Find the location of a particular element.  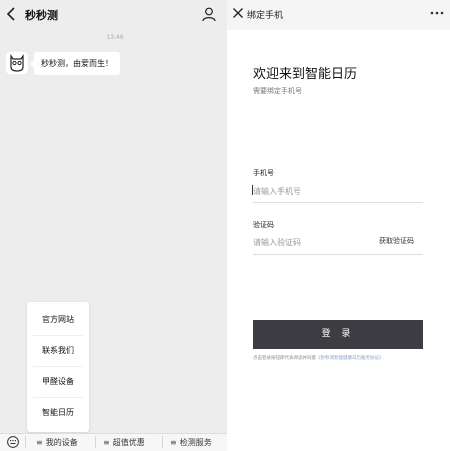

message-timestamp: 13:46 is located at coordinates (115, 37).